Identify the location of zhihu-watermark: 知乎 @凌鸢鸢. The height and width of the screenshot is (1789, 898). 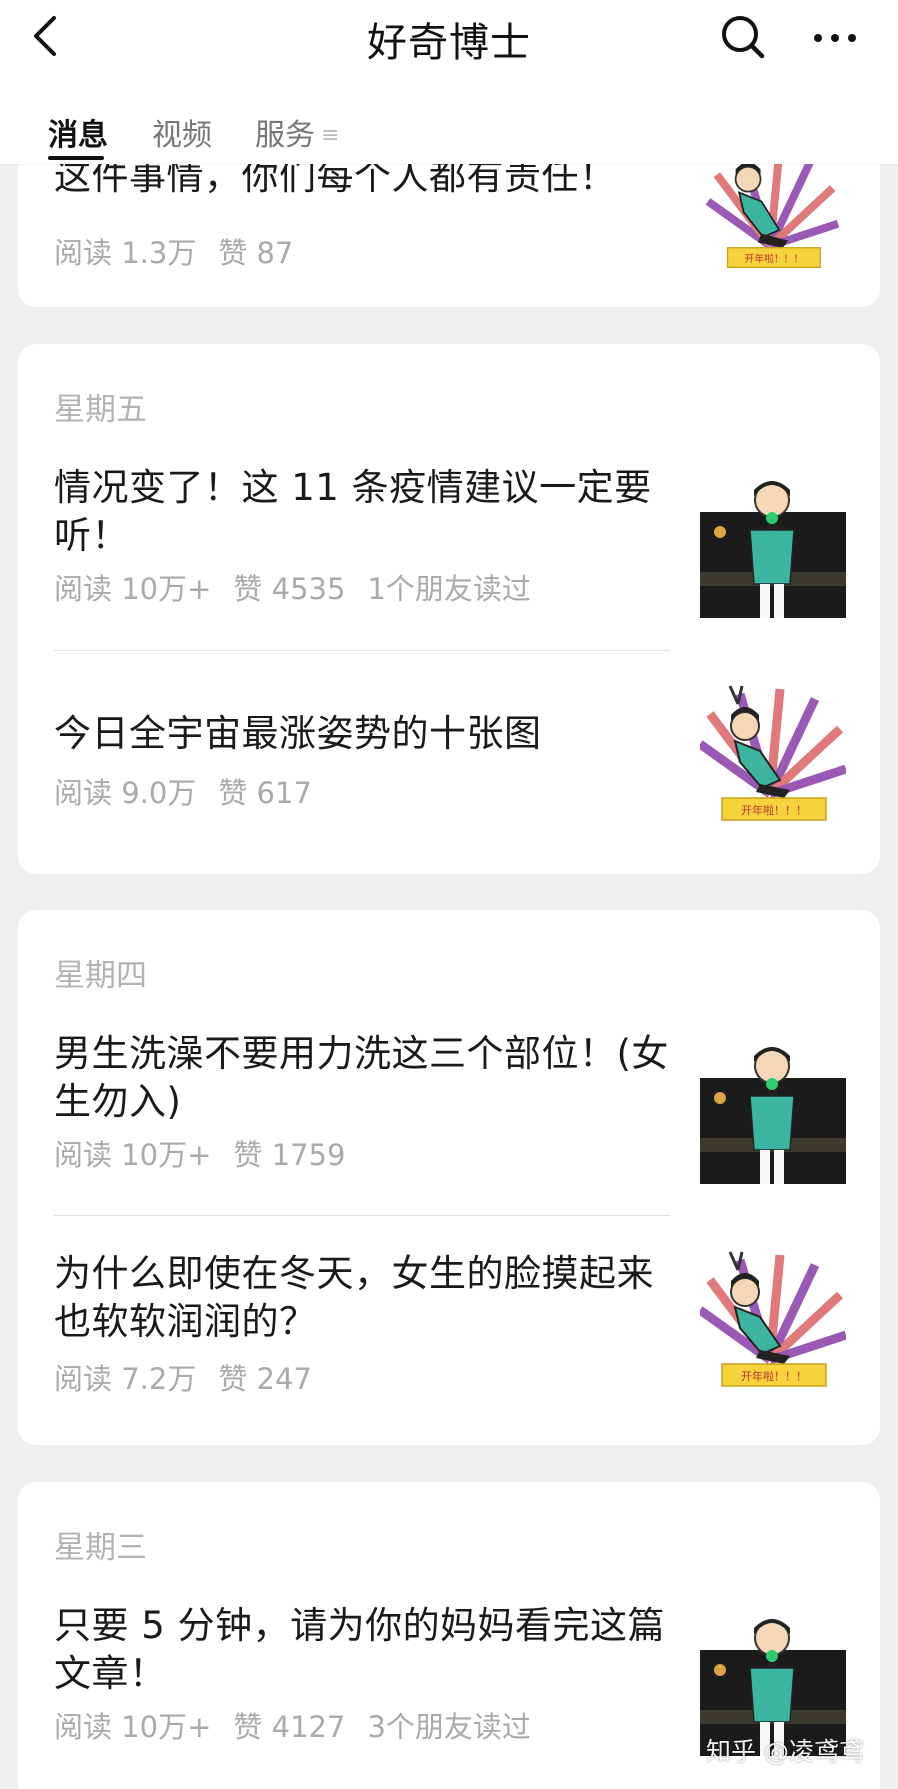
(785, 1751).